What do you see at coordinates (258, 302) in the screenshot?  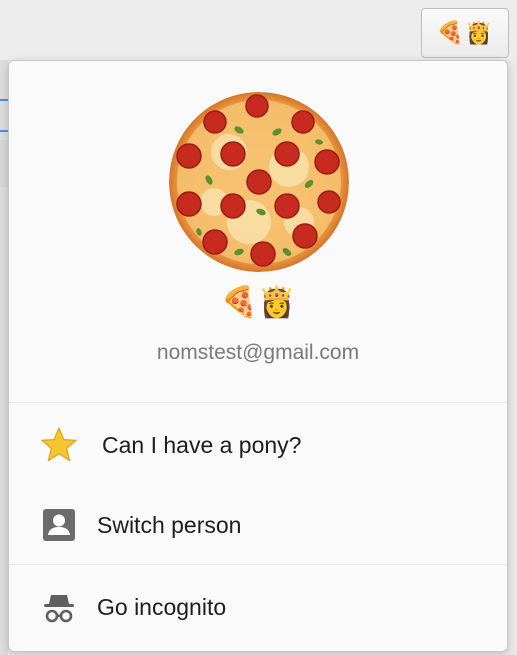 I see `profile-name: 🍕👸` at bounding box center [258, 302].